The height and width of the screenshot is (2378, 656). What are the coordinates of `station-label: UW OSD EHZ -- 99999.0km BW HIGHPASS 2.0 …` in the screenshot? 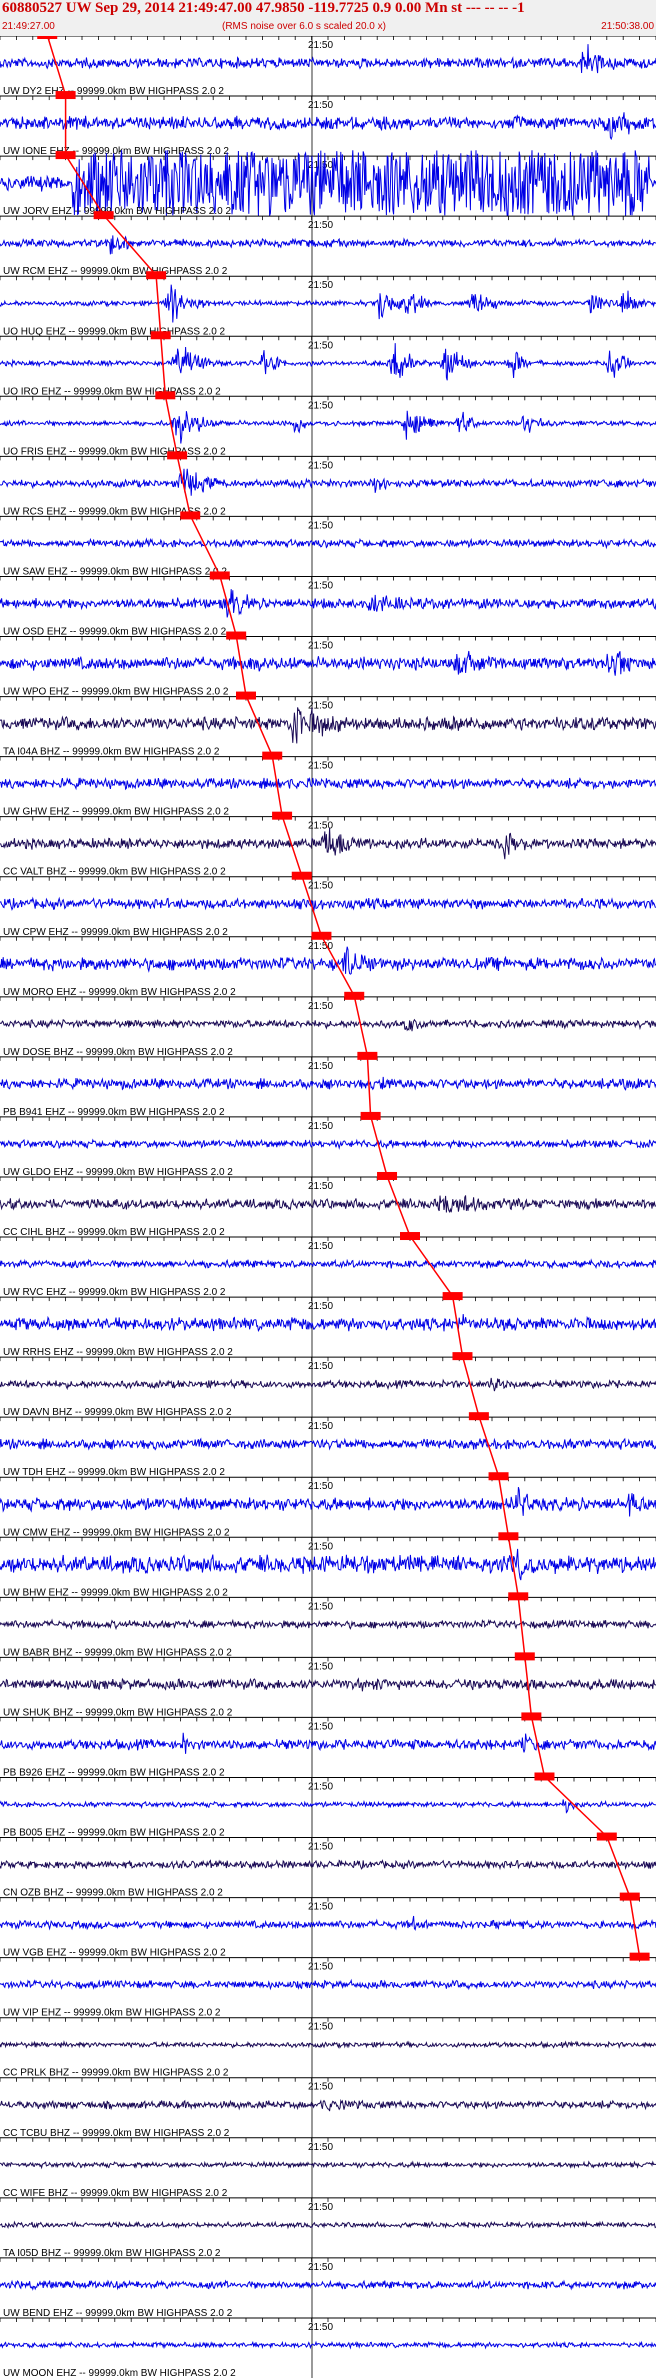 It's located at (115, 632).